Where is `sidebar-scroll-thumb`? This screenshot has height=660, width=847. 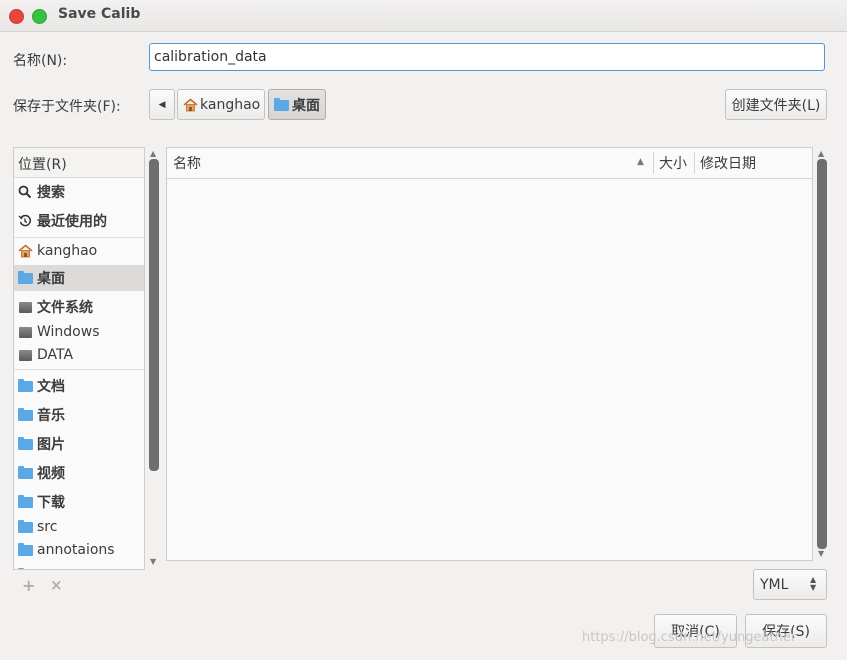 sidebar-scroll-thumb is located at coordinates (154, 315).